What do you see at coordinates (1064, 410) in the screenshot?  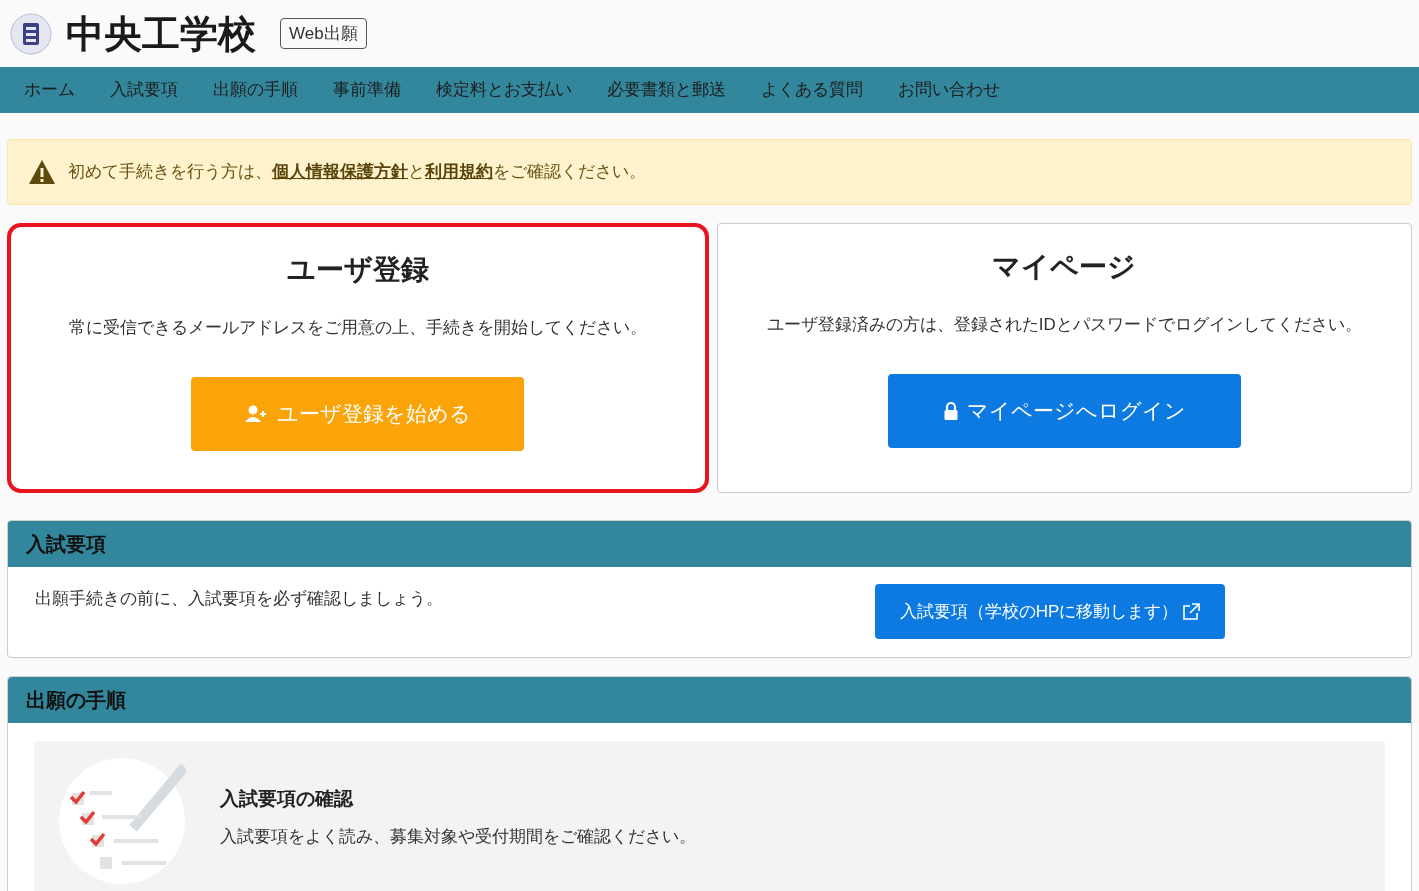 I see `login-button: マイページへログイン` at bounding box center [1064, 410].